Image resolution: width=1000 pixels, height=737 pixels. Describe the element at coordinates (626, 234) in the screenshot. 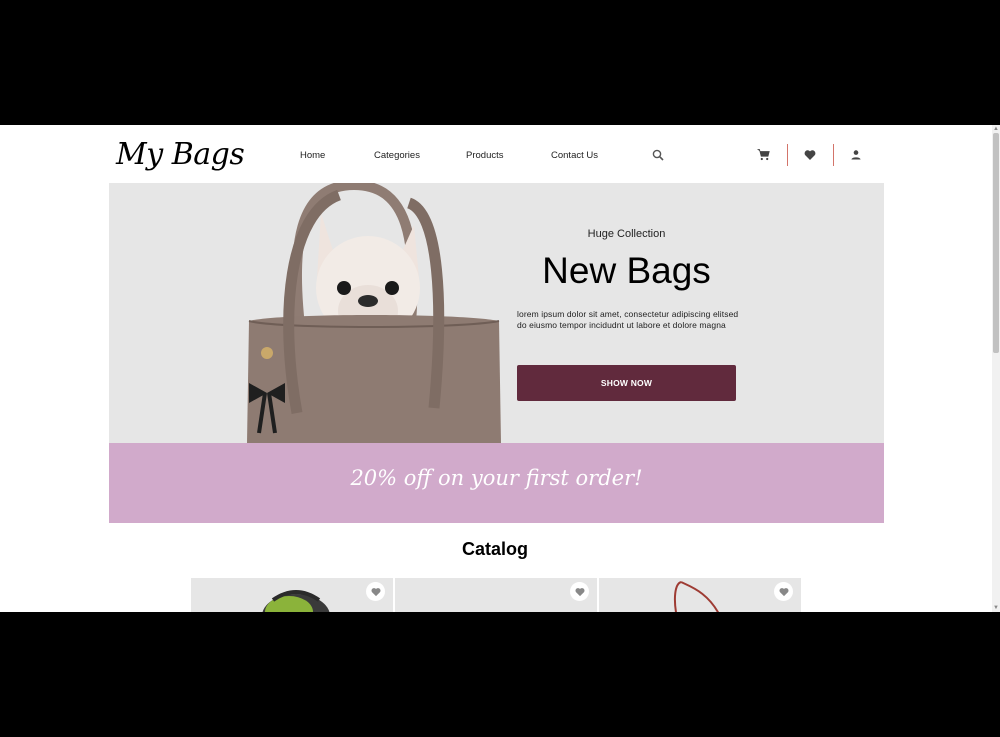

I see `hero-subtitle: Huge Collection` at that location.